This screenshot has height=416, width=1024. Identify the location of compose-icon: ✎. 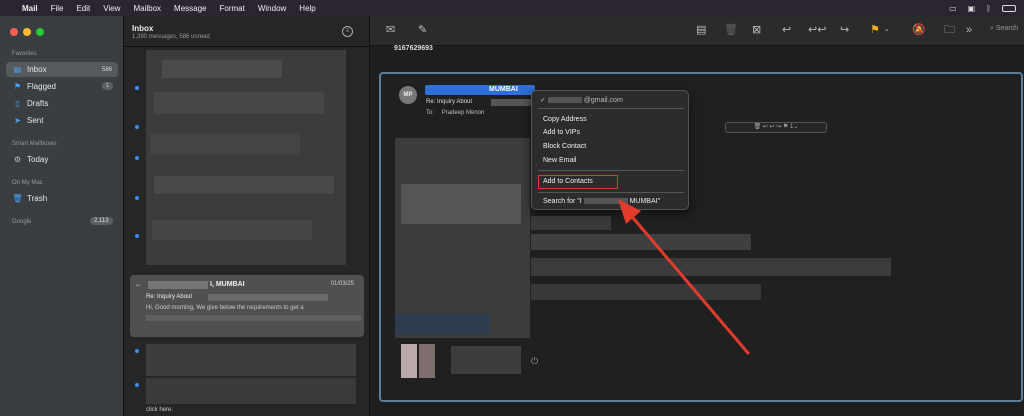
(422, 30).